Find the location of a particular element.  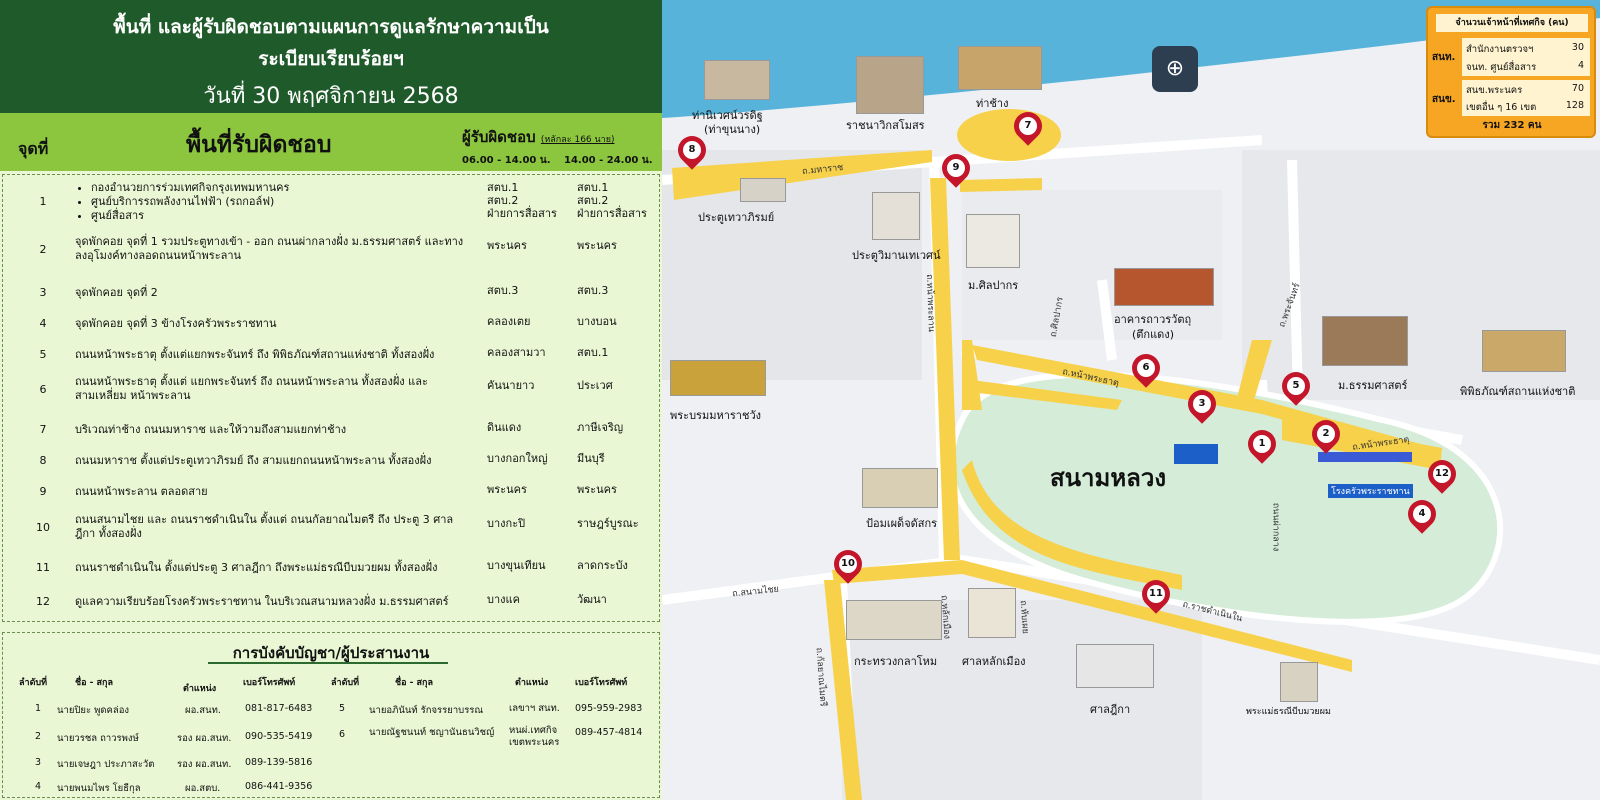

row-day-line: สตบ.1 is located at coordinates (503, 187).